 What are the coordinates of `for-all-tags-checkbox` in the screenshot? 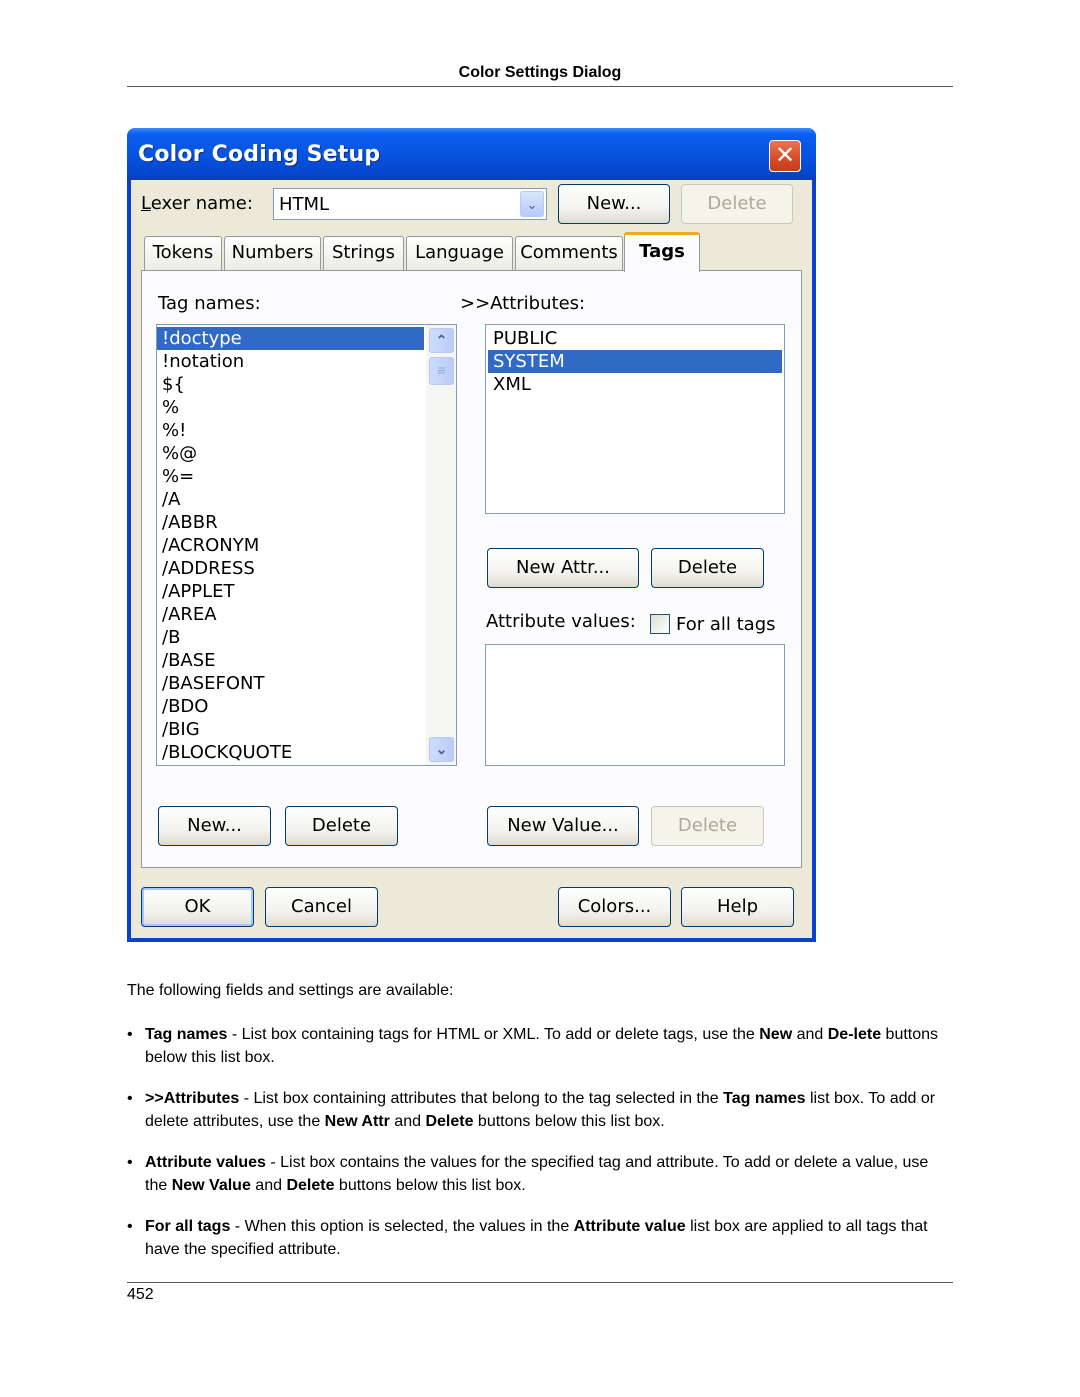 It's located at (660, 624).